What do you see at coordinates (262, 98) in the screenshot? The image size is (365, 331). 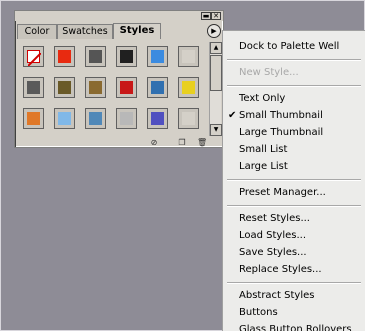 I see `menu-item-text-only: Text Only` at bounding box center [262, 98].